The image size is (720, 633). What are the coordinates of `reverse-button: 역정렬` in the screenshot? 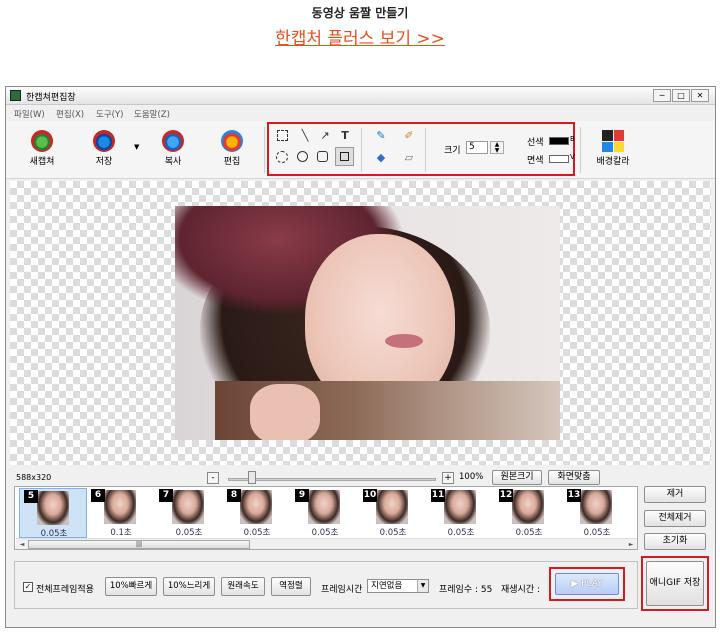 It's located at (291, 586).